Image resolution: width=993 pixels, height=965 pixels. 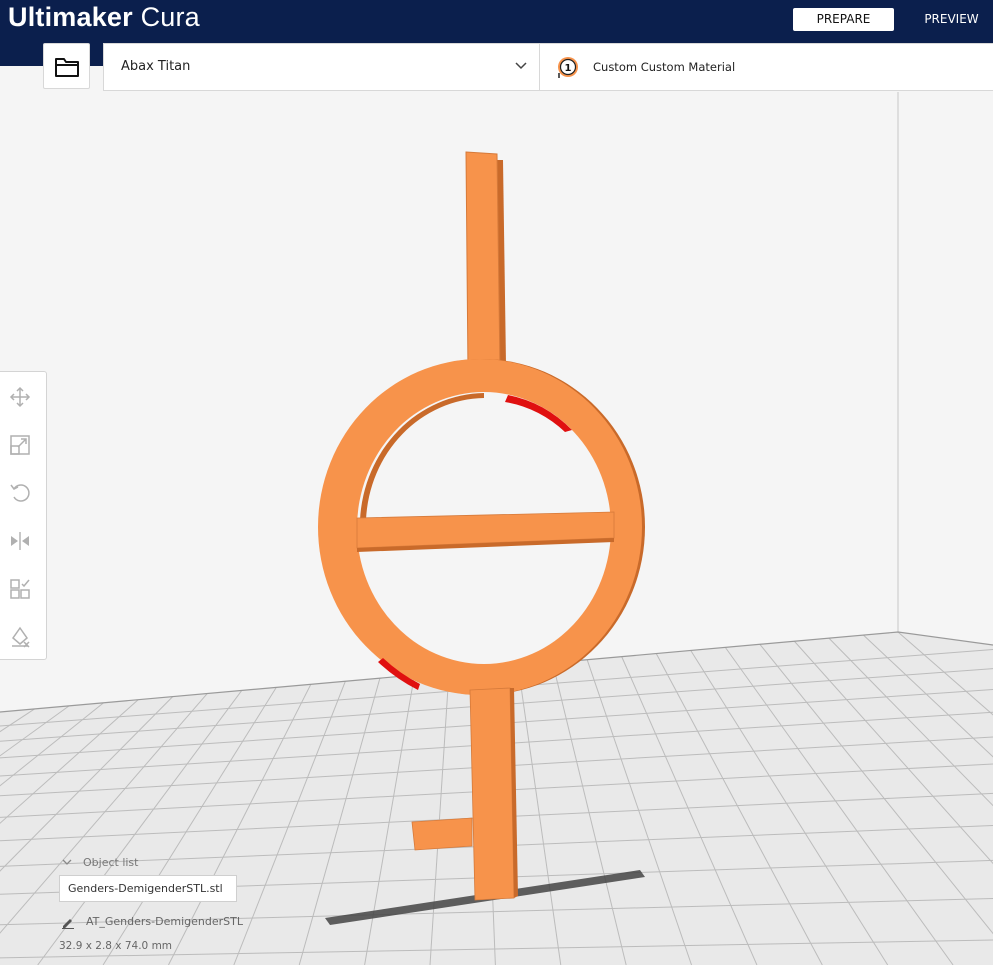 I want to click on object-list-item: Genders-DemigenderSTL.stl, so click(x=148, y=888).